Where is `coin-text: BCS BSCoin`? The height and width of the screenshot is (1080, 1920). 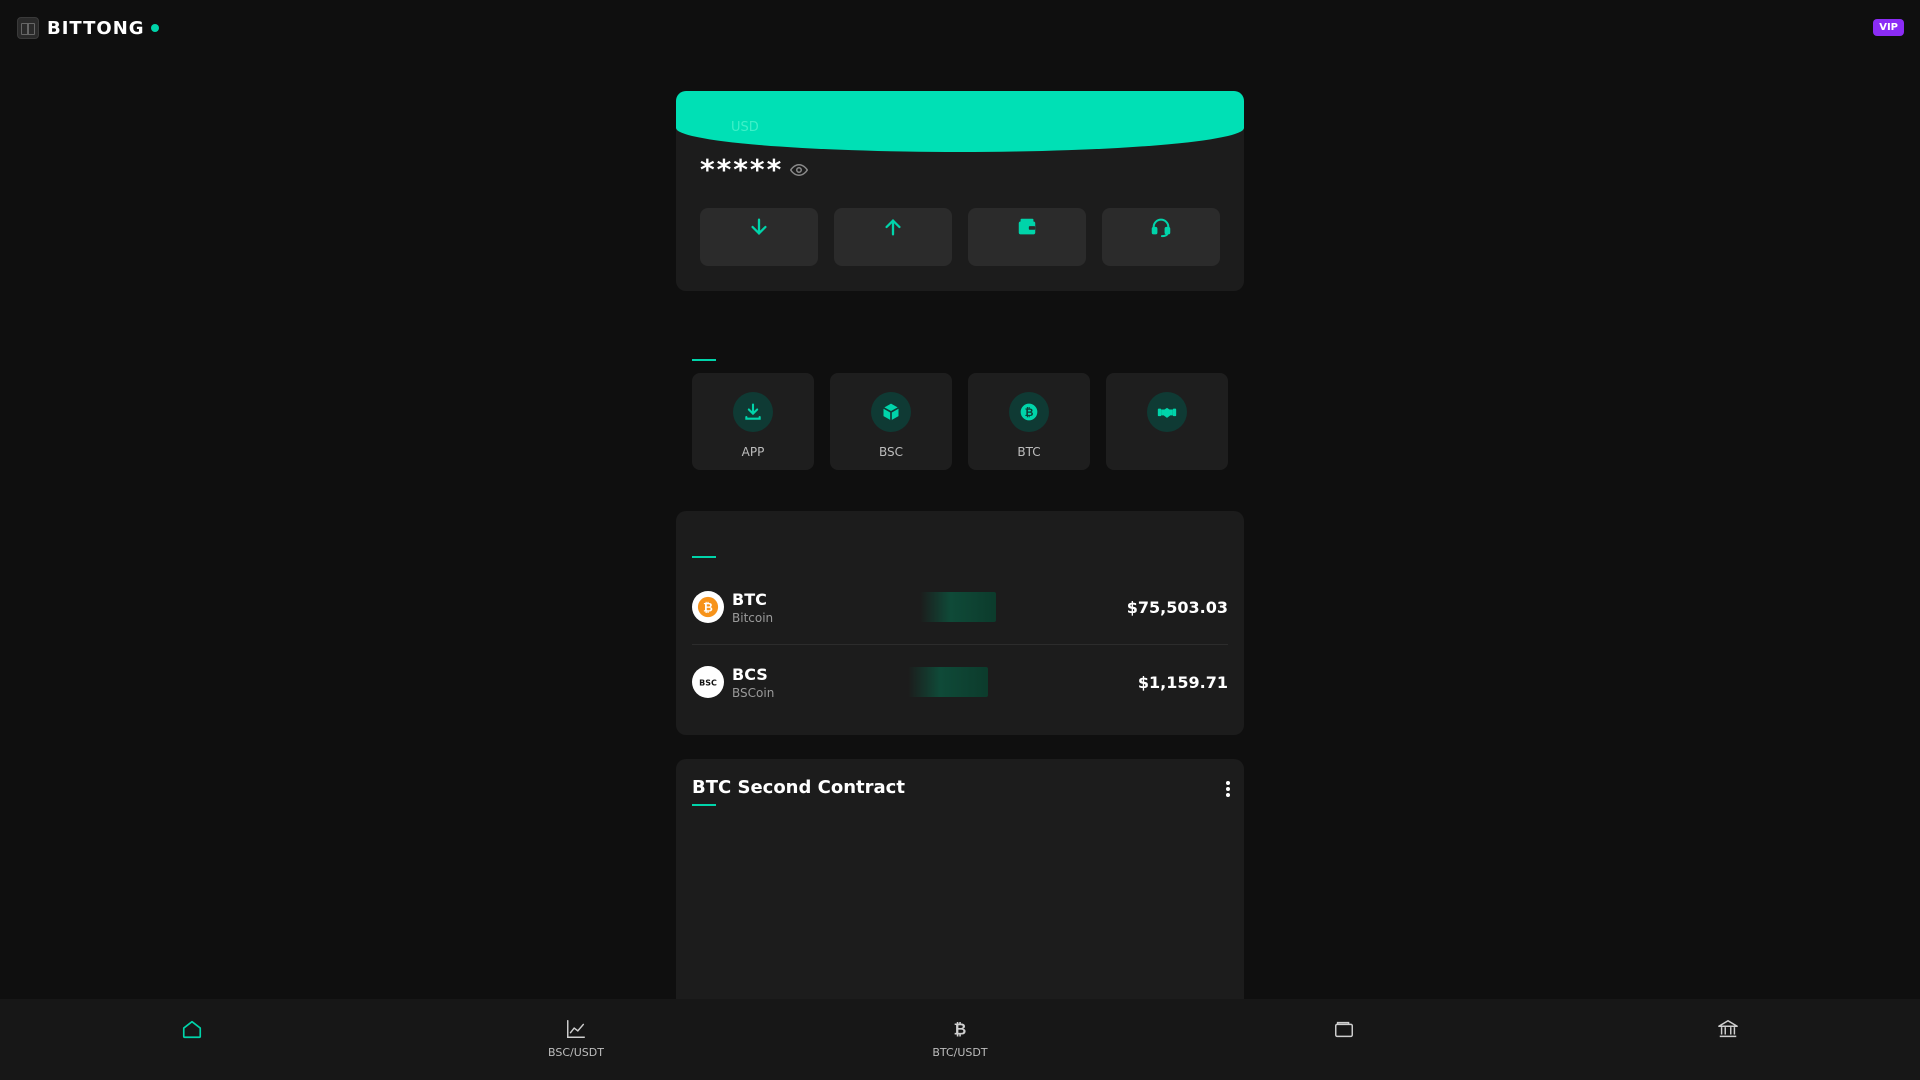
coin-text: BCS BSCoin is located at coordinates (753, 682).